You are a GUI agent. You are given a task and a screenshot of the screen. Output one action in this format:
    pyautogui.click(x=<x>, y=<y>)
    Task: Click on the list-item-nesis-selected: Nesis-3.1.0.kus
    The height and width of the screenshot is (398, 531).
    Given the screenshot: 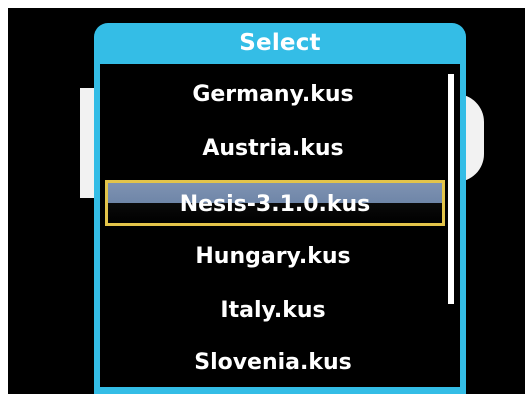 What is the action you would take?
    pyautogui.click(x=275, y=203)
    